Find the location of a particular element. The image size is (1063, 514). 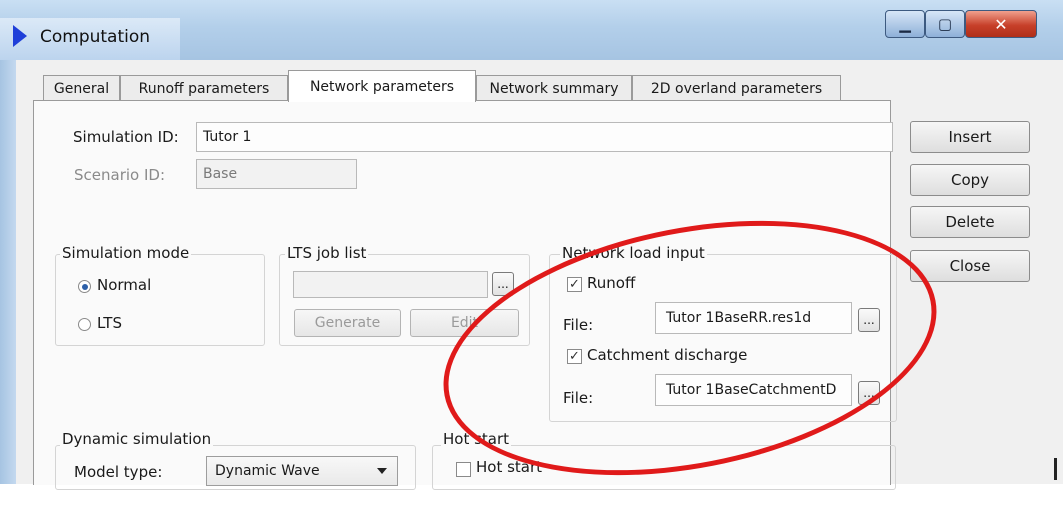

minimize-icon: ▁ is located at coordinates (905, 24).